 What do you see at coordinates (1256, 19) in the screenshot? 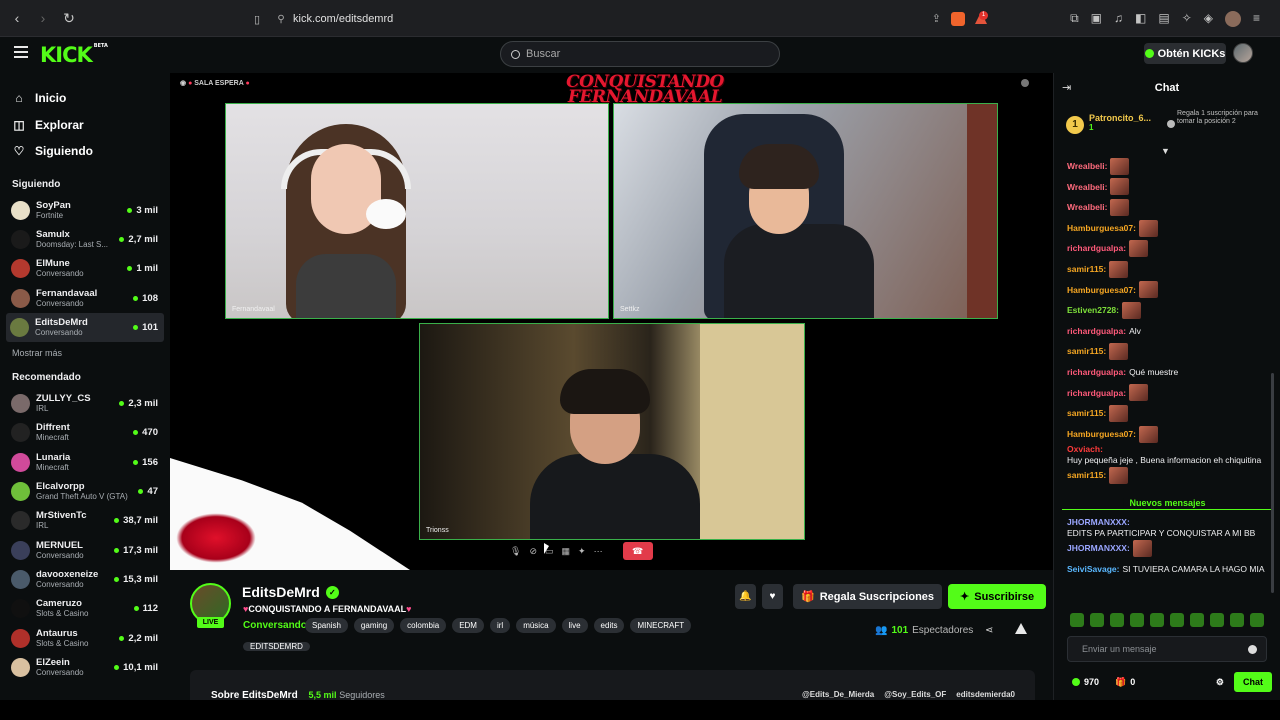
I see `menu-icon: ≡` at bounding box center [1256, 19].